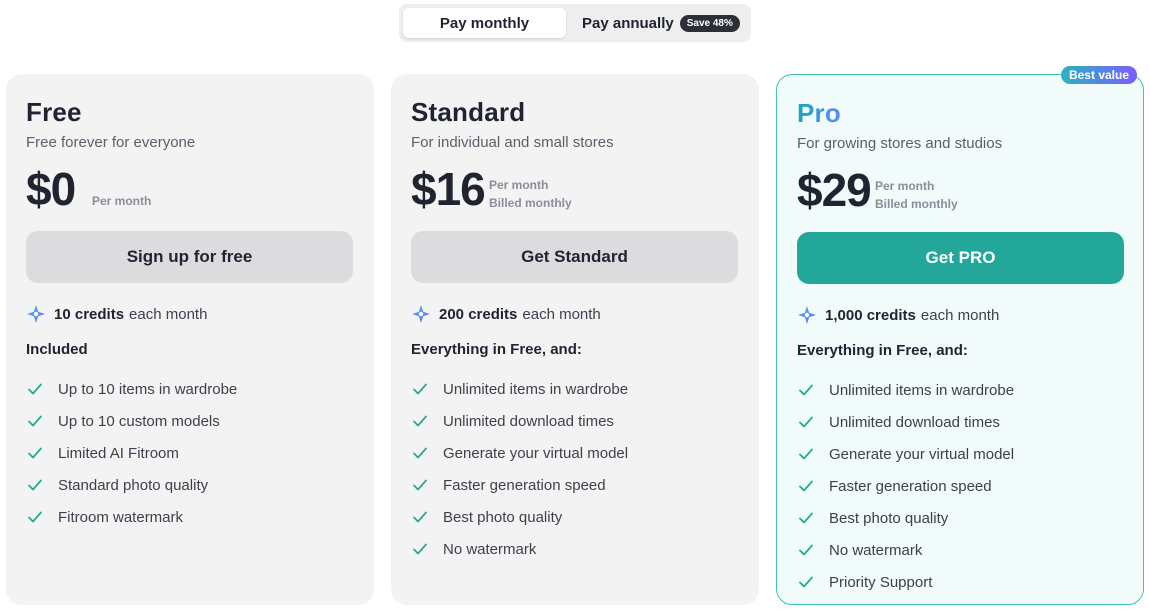 This screenshot has width=1150, height=610. Describe the element at coordinates (478, 314) in the screenshot. I see `credits-amount: 200 credits` at that location.